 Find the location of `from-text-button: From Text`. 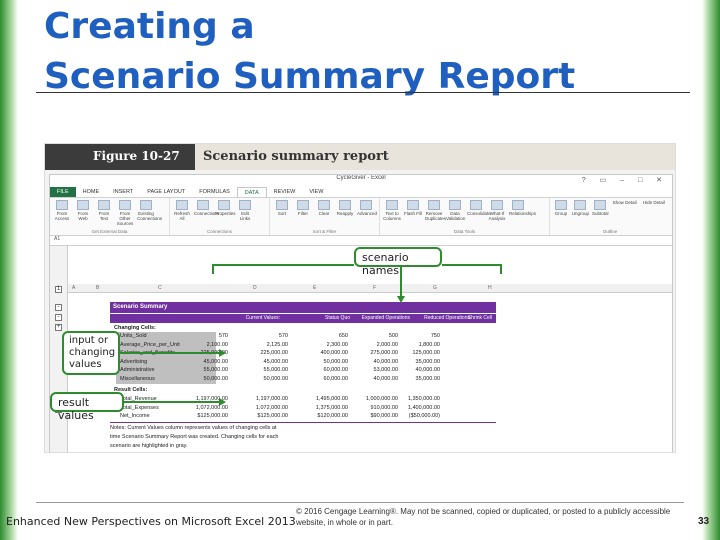

from-text-button: From Text is located at coordinates (104, 213).